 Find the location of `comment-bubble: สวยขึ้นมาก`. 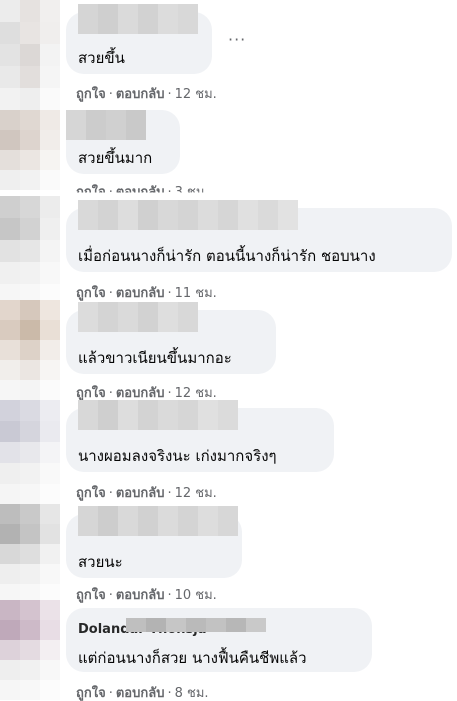

comment-bubble: สวยขึ้นมาก is located at coordinates (123, 142).